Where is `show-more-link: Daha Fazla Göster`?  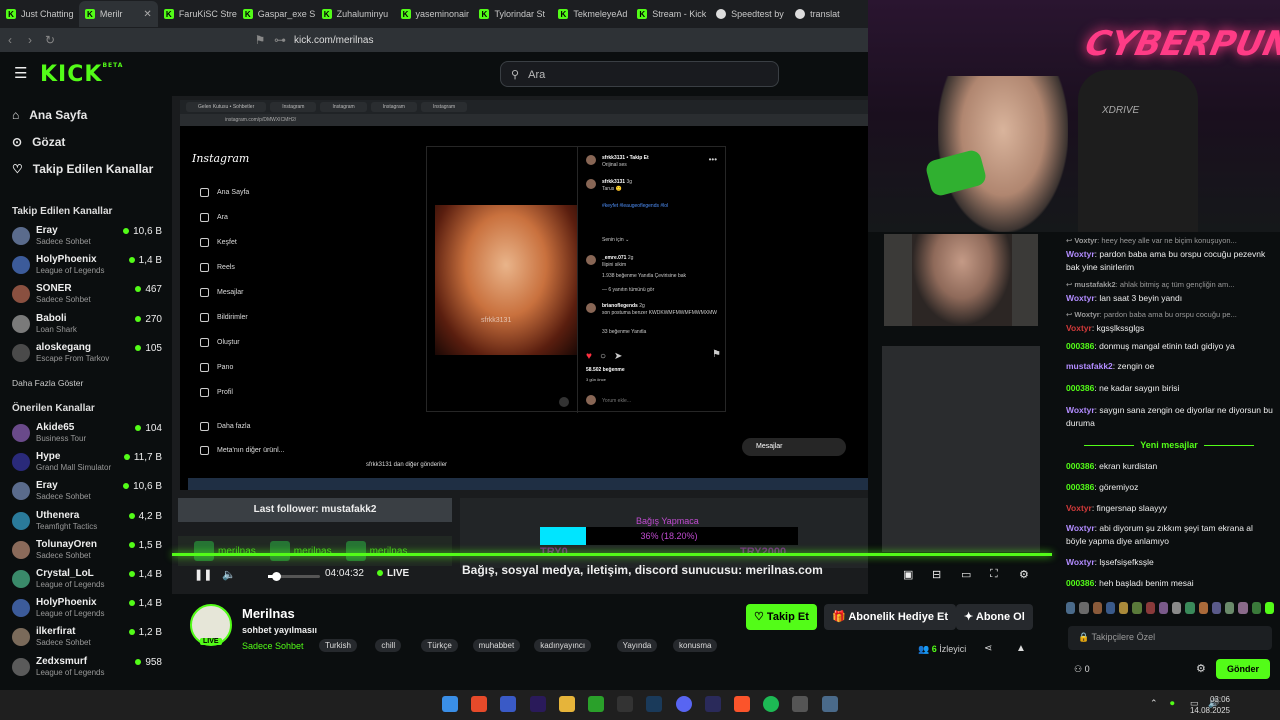
show-more-link: Daha Fazla Göster is located at coordinates (47, 383).